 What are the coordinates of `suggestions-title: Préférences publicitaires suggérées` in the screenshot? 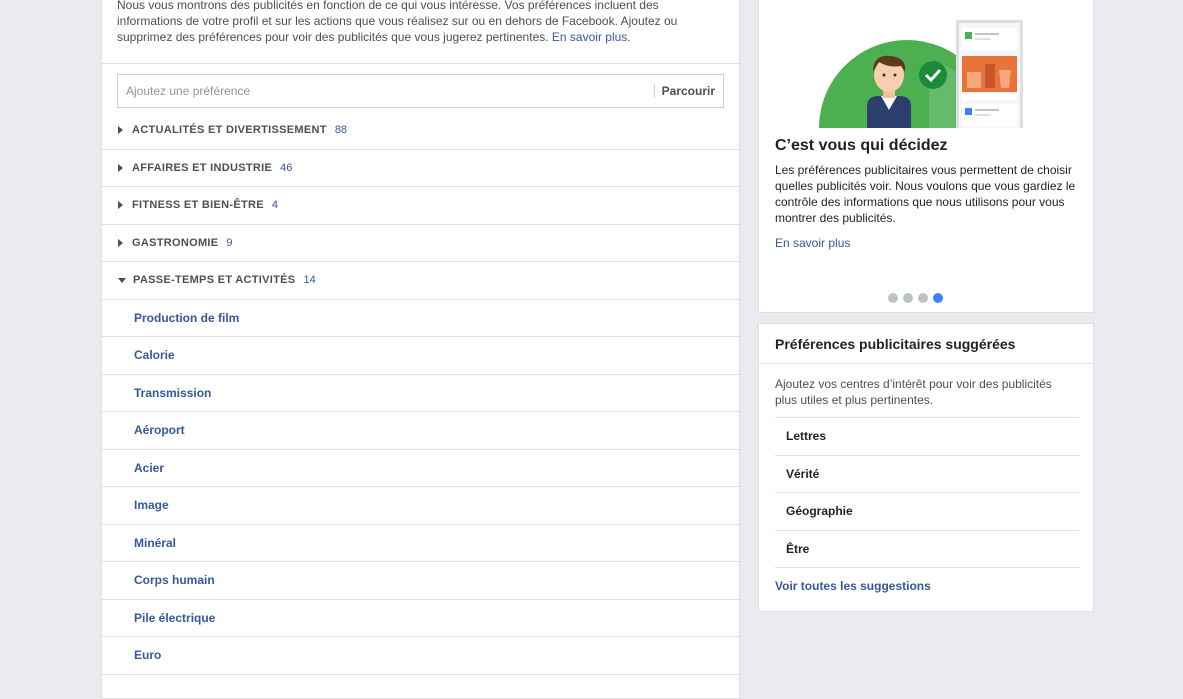 It's located at (926, 344).